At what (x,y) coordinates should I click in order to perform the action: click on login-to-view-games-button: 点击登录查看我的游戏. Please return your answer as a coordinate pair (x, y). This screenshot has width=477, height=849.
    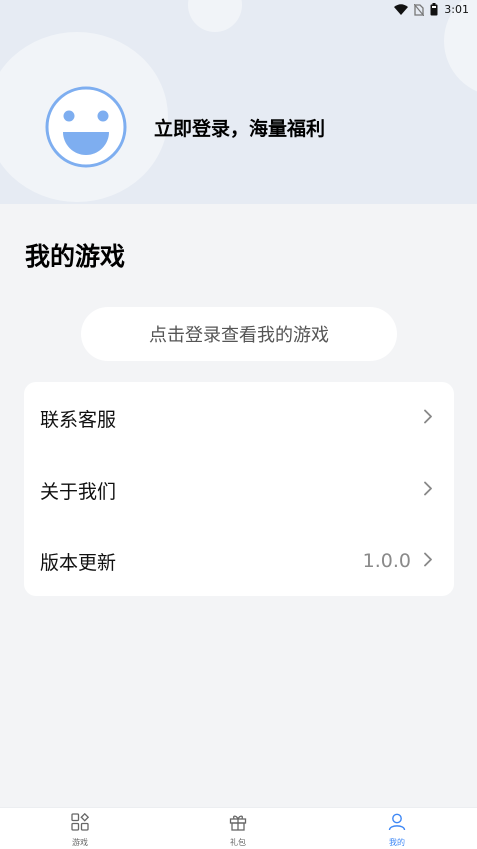
    Looking at the image, I should click on (239, 334).